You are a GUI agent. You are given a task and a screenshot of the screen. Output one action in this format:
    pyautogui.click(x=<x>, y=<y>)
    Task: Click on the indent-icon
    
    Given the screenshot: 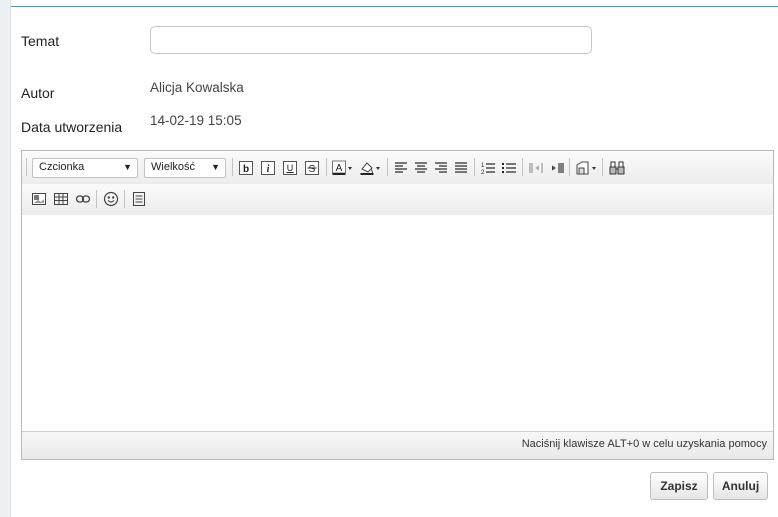 What is the action you would take?
    pyautogui.click(x=556, y=168)
    